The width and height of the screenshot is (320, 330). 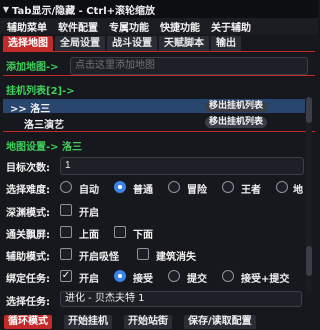 I want to click on tab-talent-script: 天赋脚本, so click(x=184, y=43).